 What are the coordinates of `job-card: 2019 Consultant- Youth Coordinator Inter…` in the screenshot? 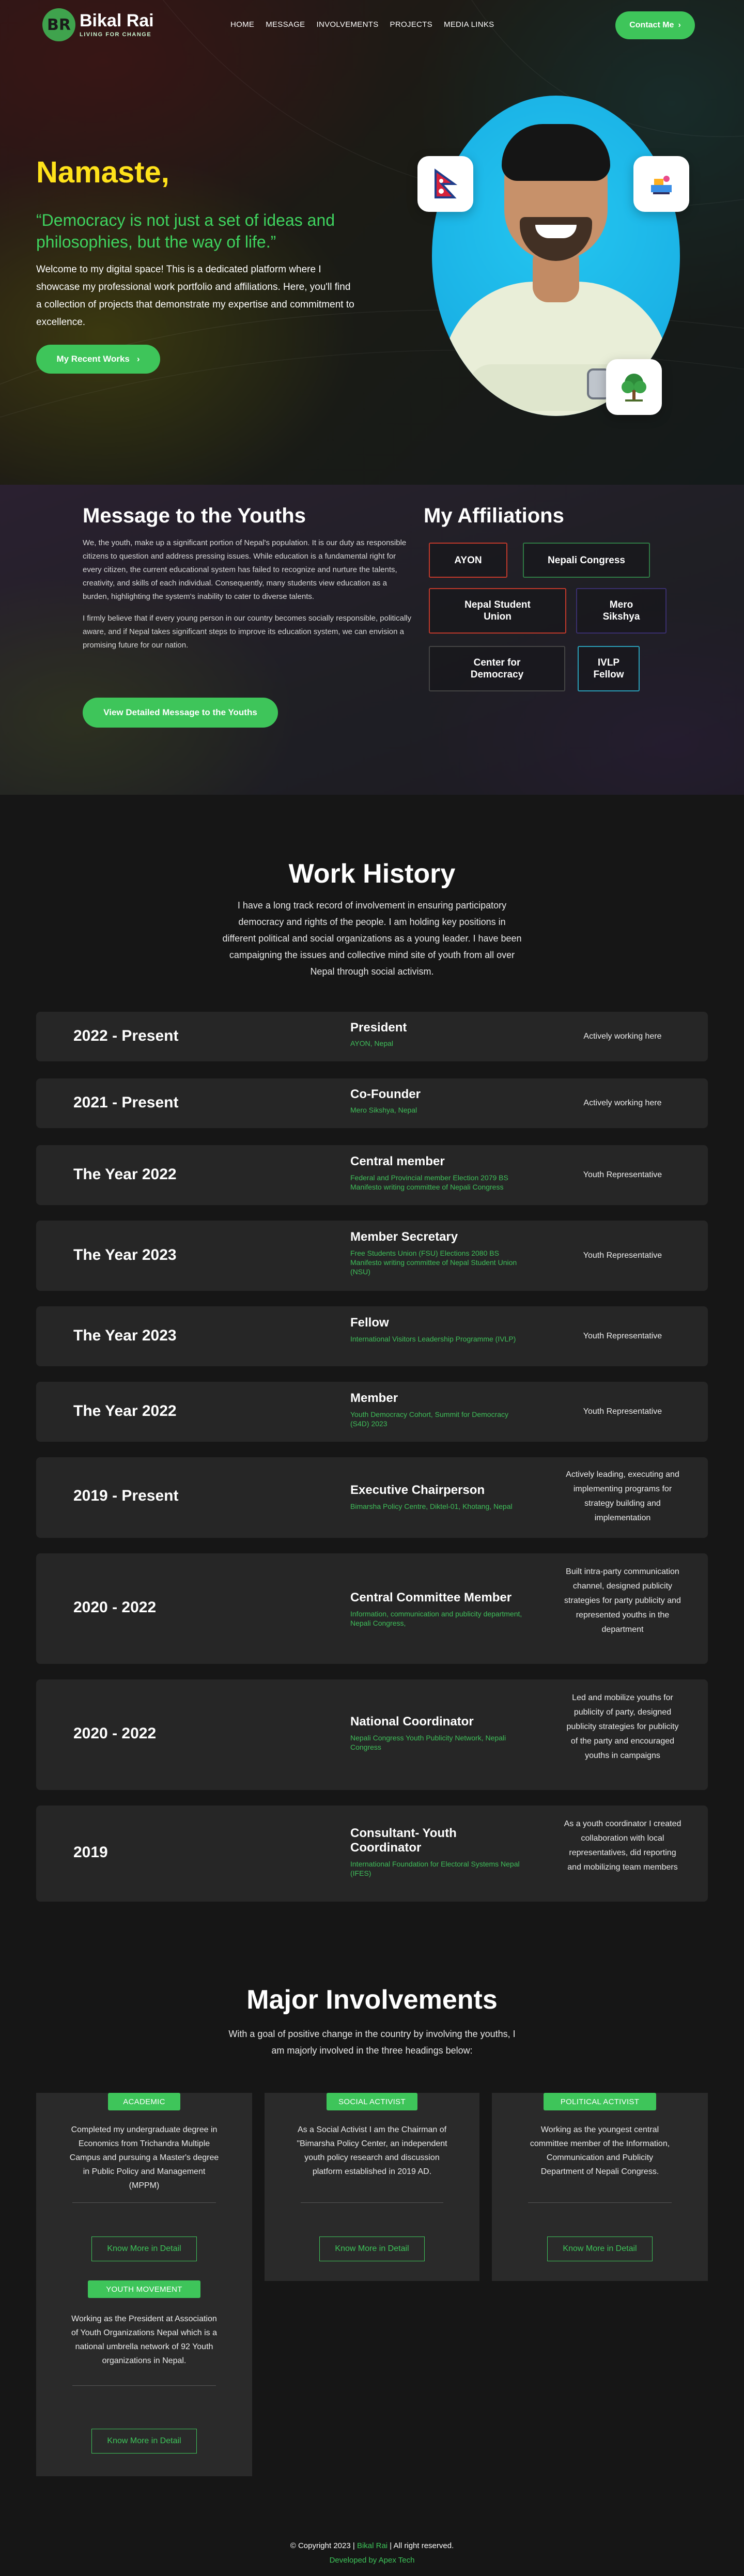 It's located at (372, 1854).